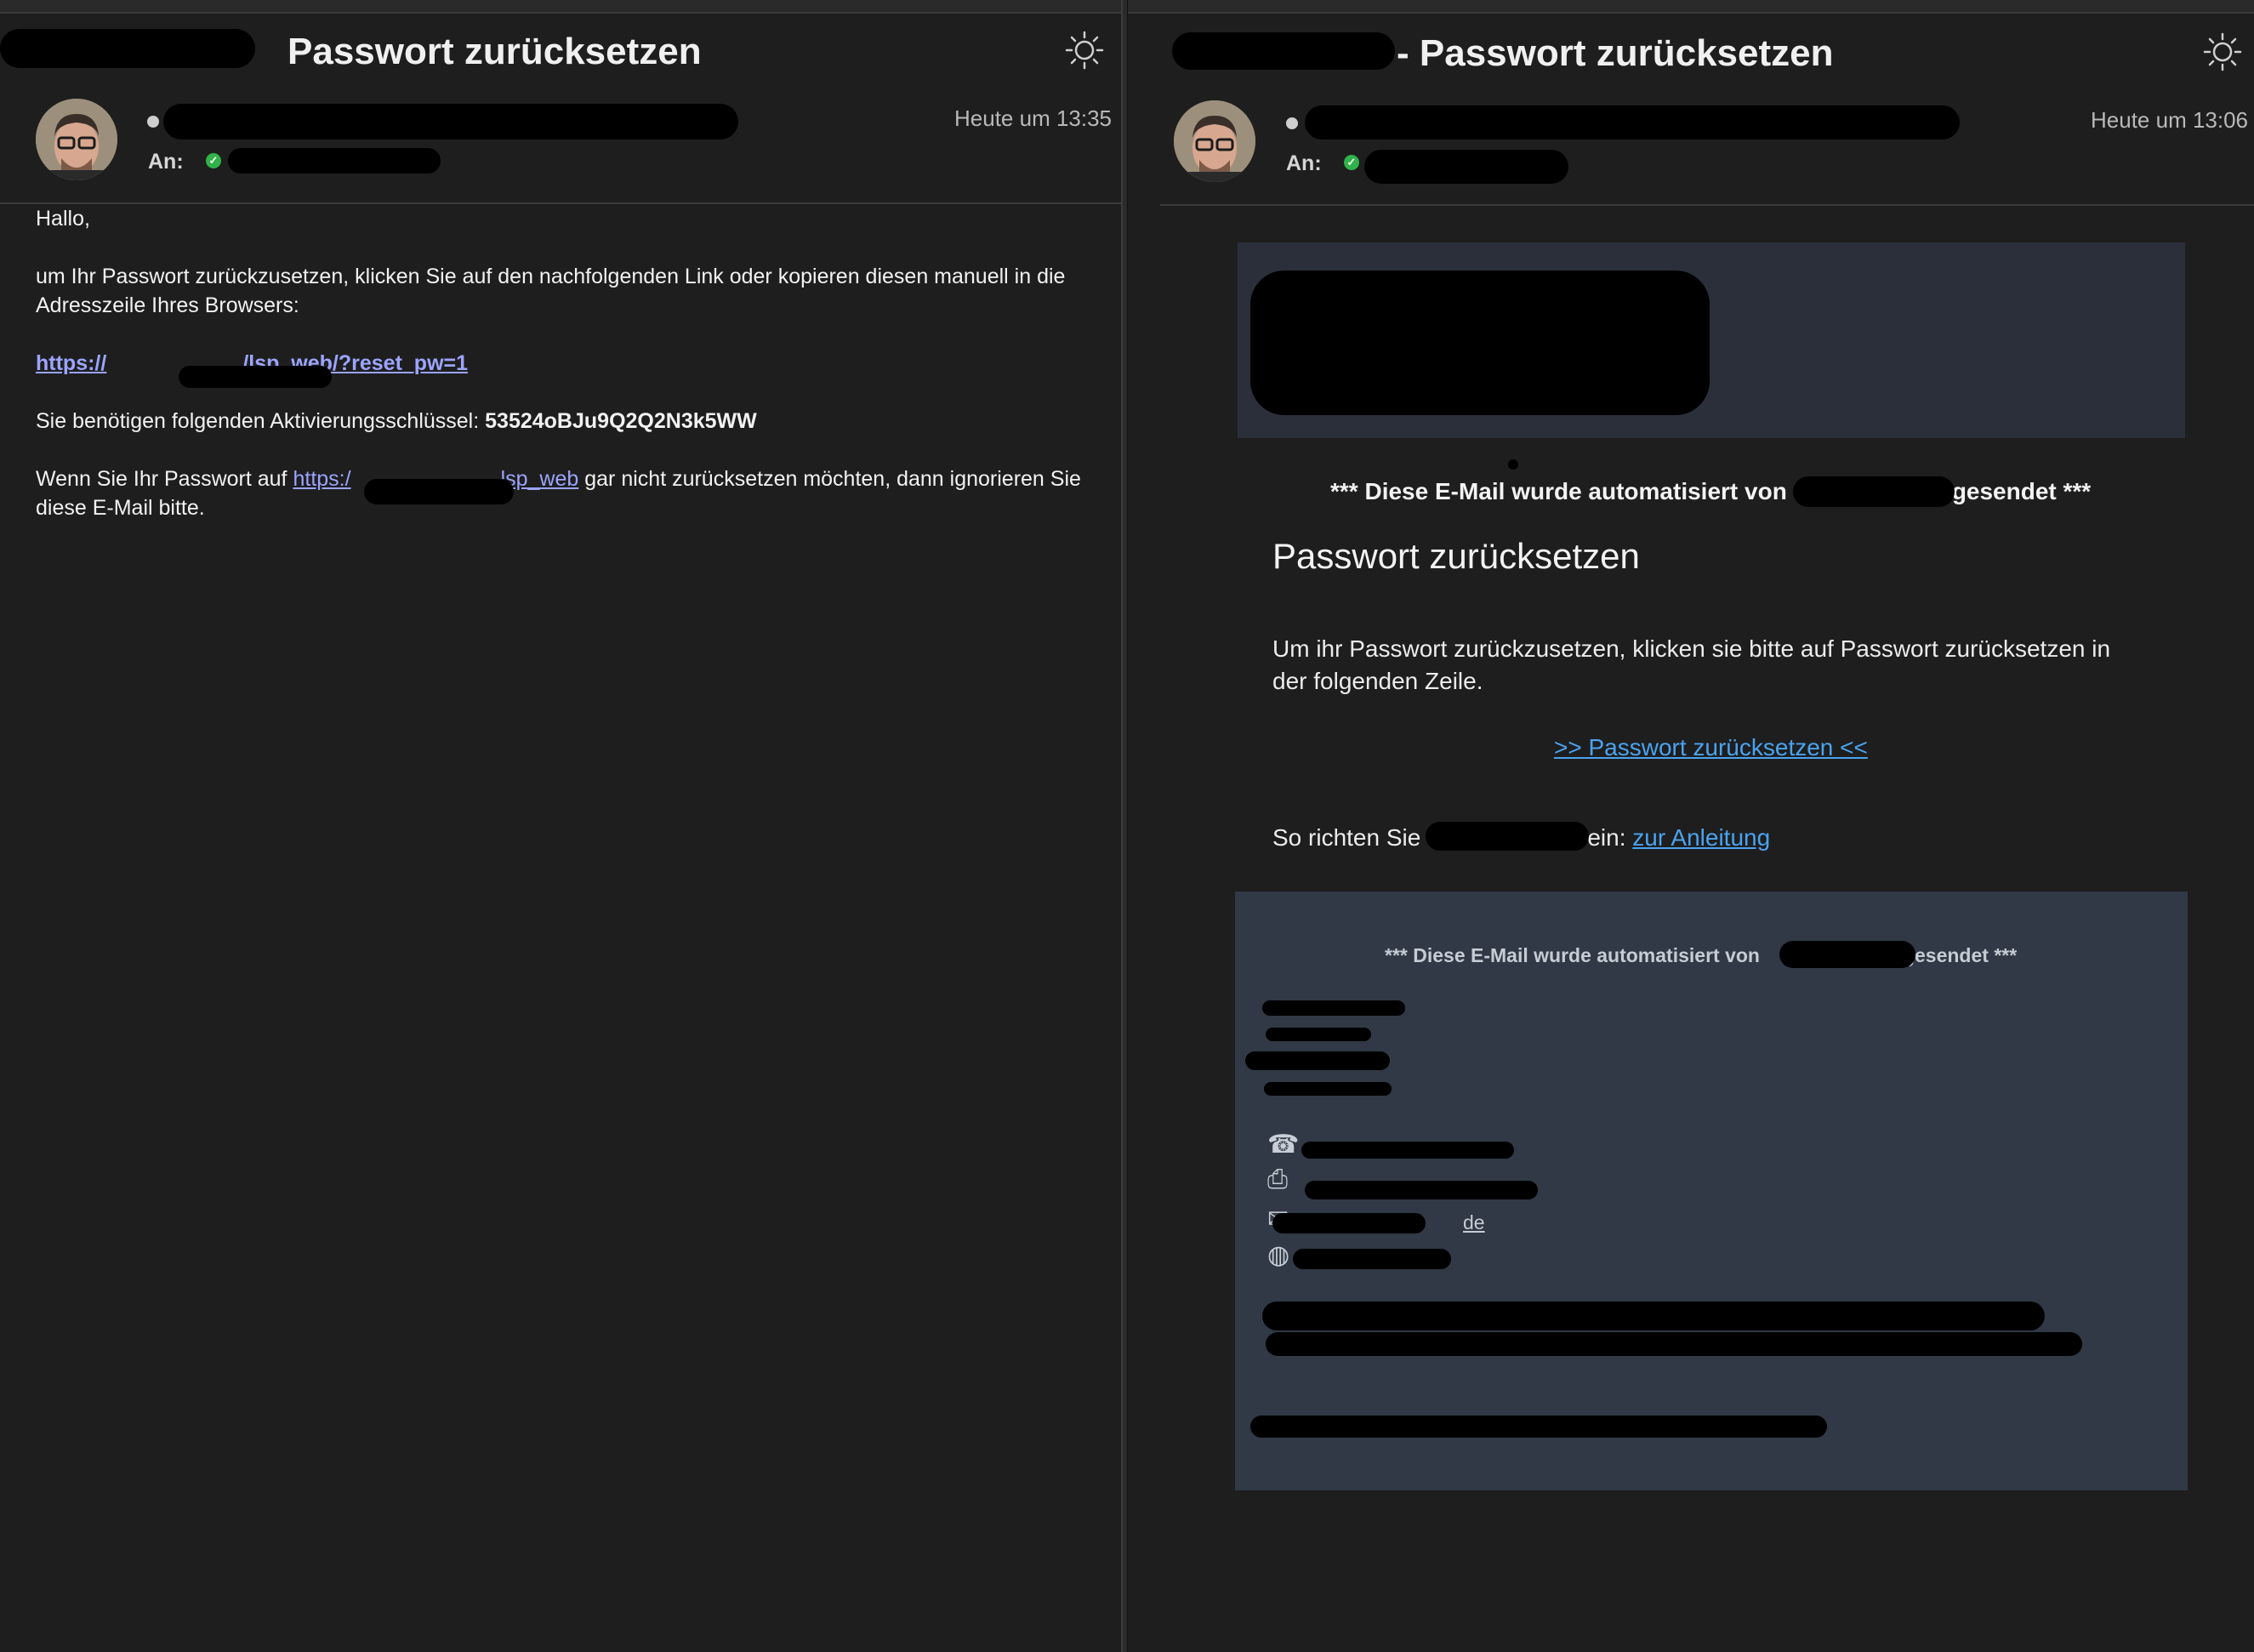 This screenshot has width=2254, height=1652. What do you see at coordinates (1874, 491) in the screenshot?
I see `redacted-company` at bounding box center [1874, 491].